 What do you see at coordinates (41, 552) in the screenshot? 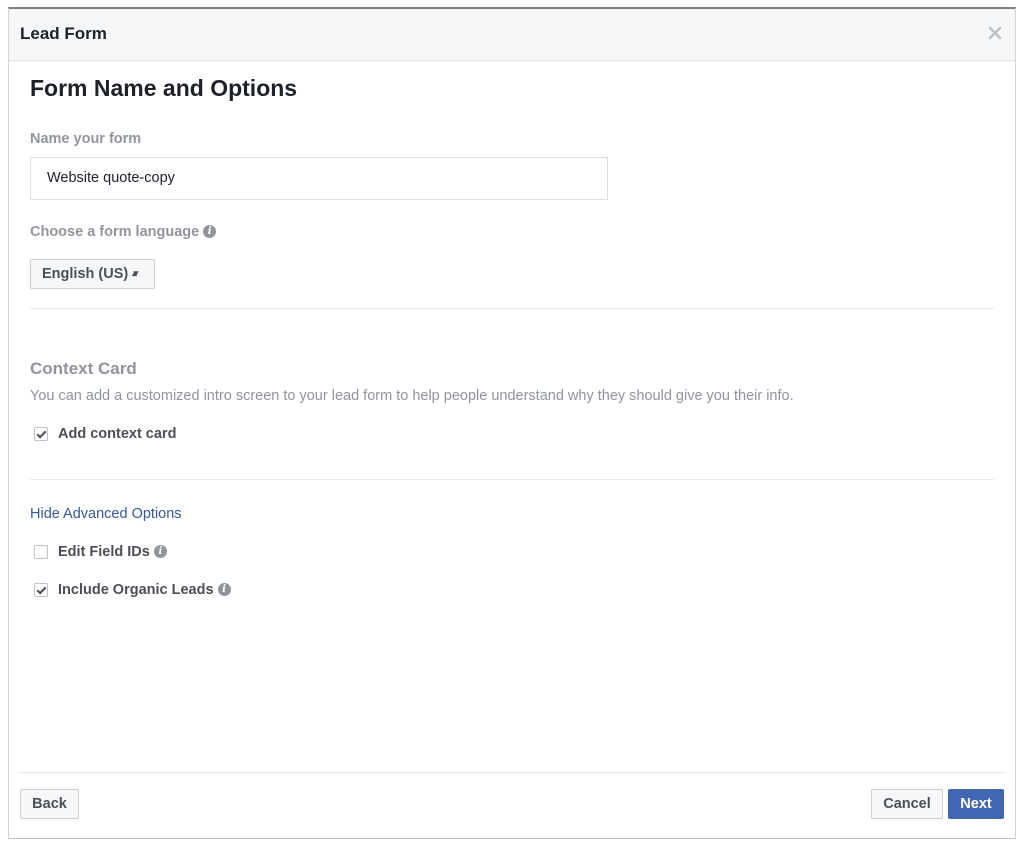
I see `checkbox-unchecked` at bounding box center [41, 552].